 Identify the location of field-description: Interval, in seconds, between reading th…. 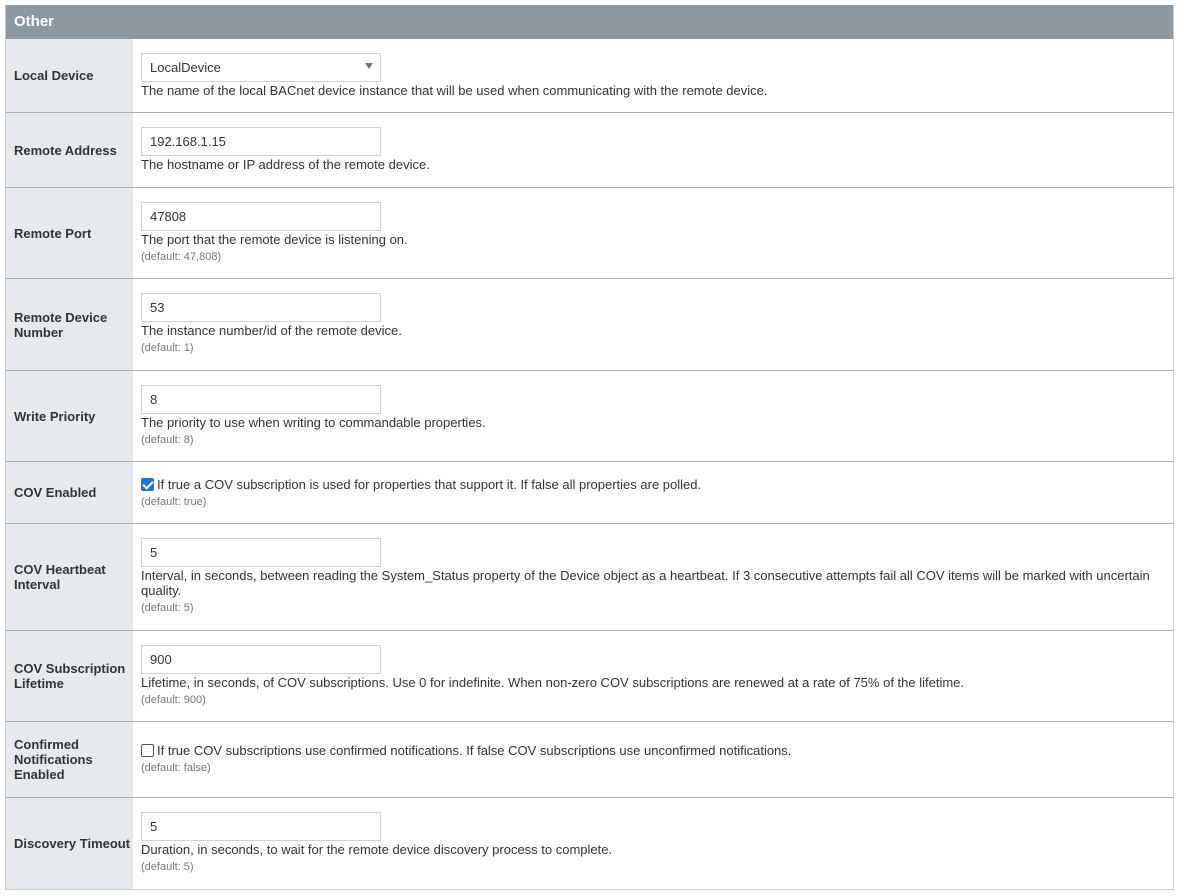
(645, 583).